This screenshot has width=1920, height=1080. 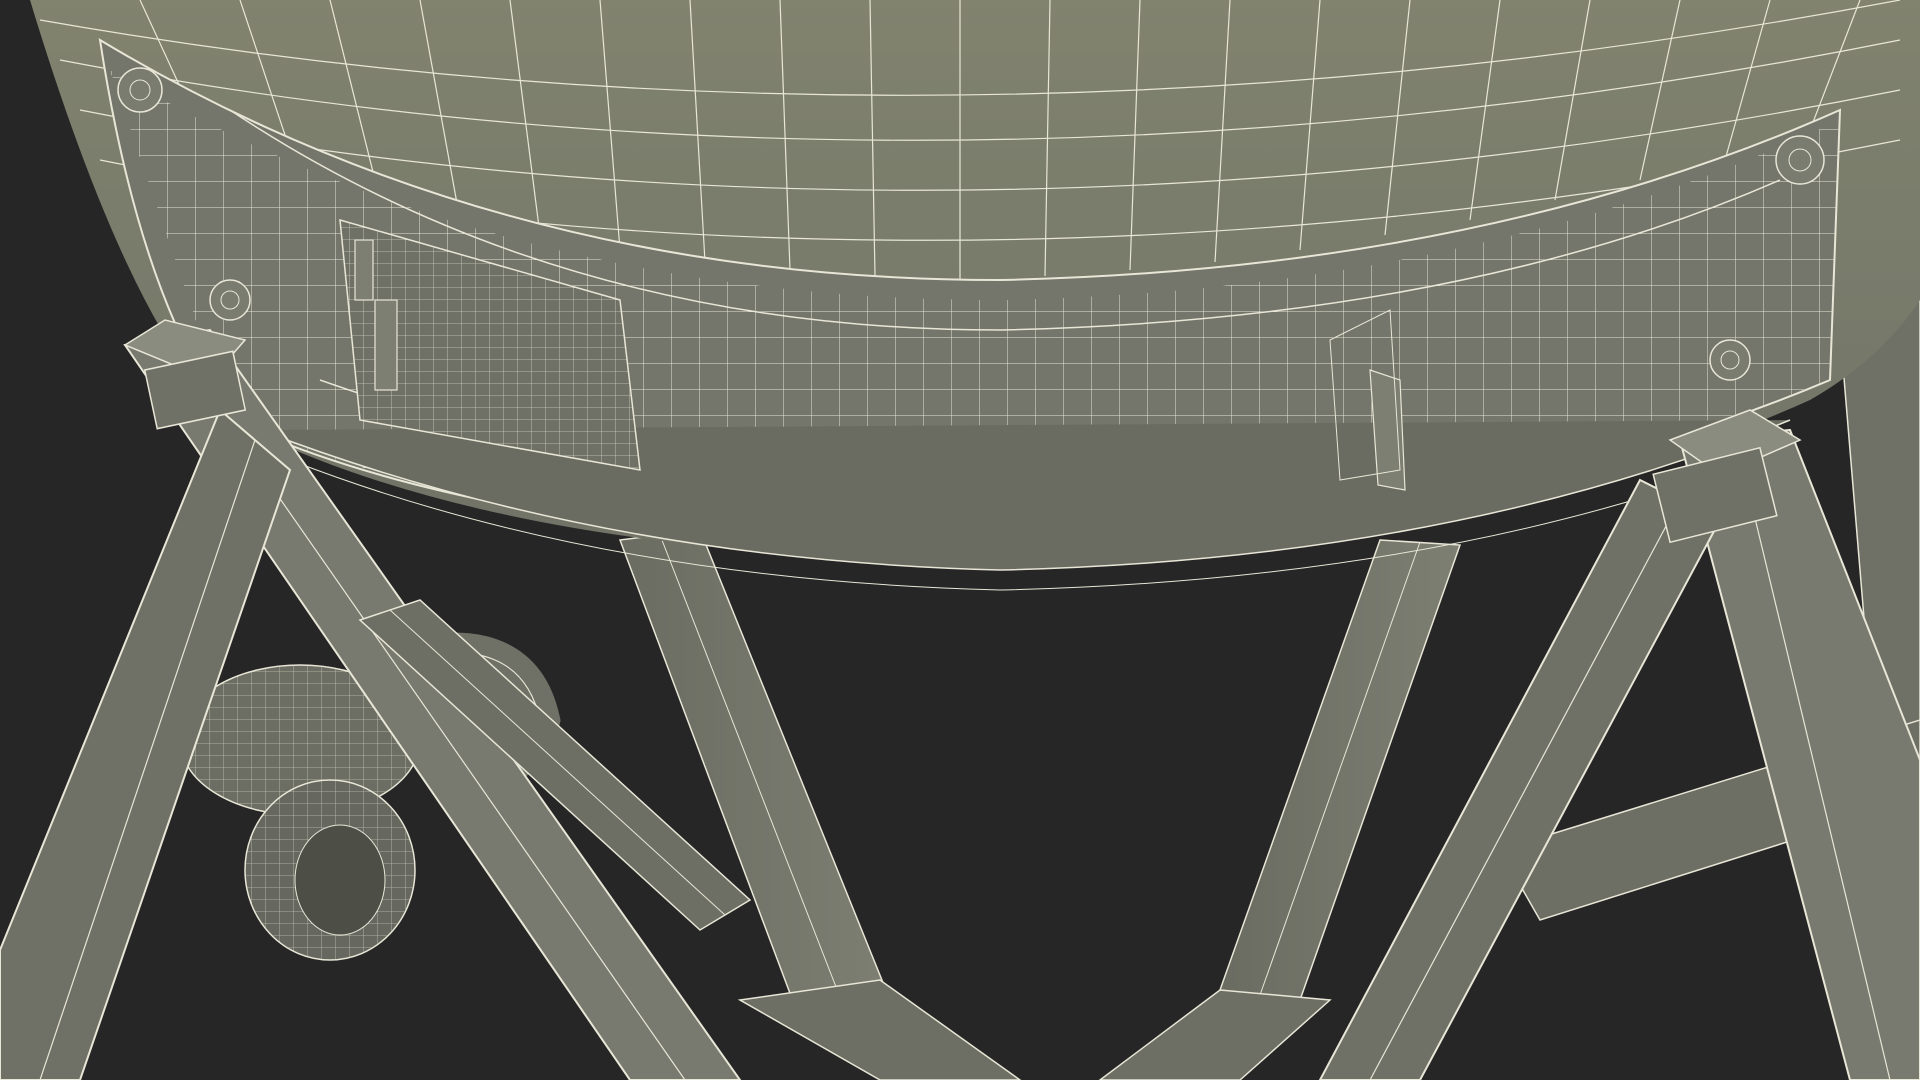 What do you see at coordinates (230, 300) in the screenshot?
I see `bolt-mid-left` at bounding box center [230, 300].